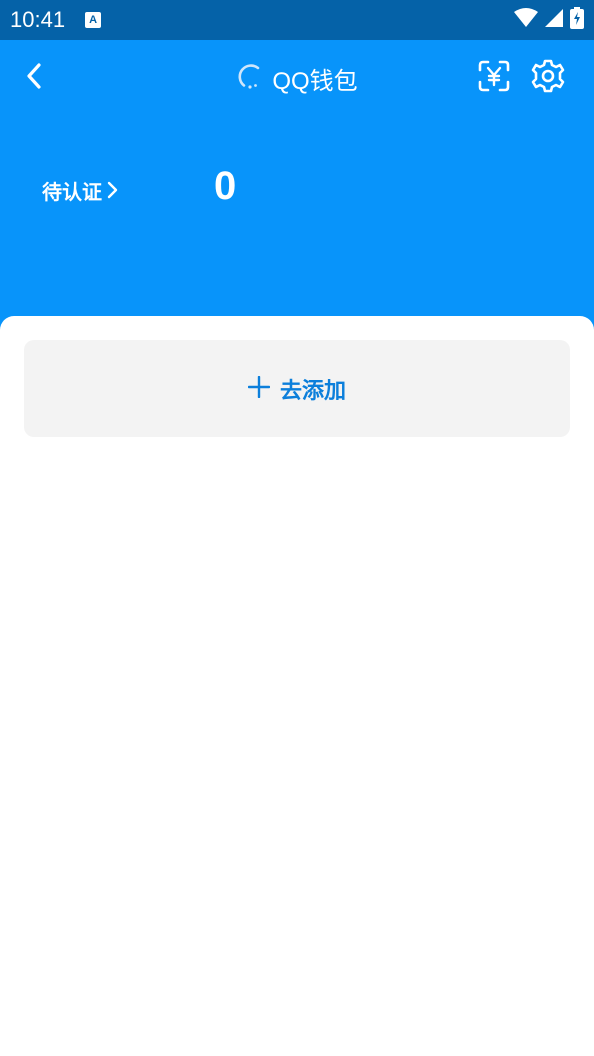 The height and width of the screenshot is (1056, 594). Describe the element at coordinates (72, 191) in the screenshot. I see `pending-label: 待认证` at that location.